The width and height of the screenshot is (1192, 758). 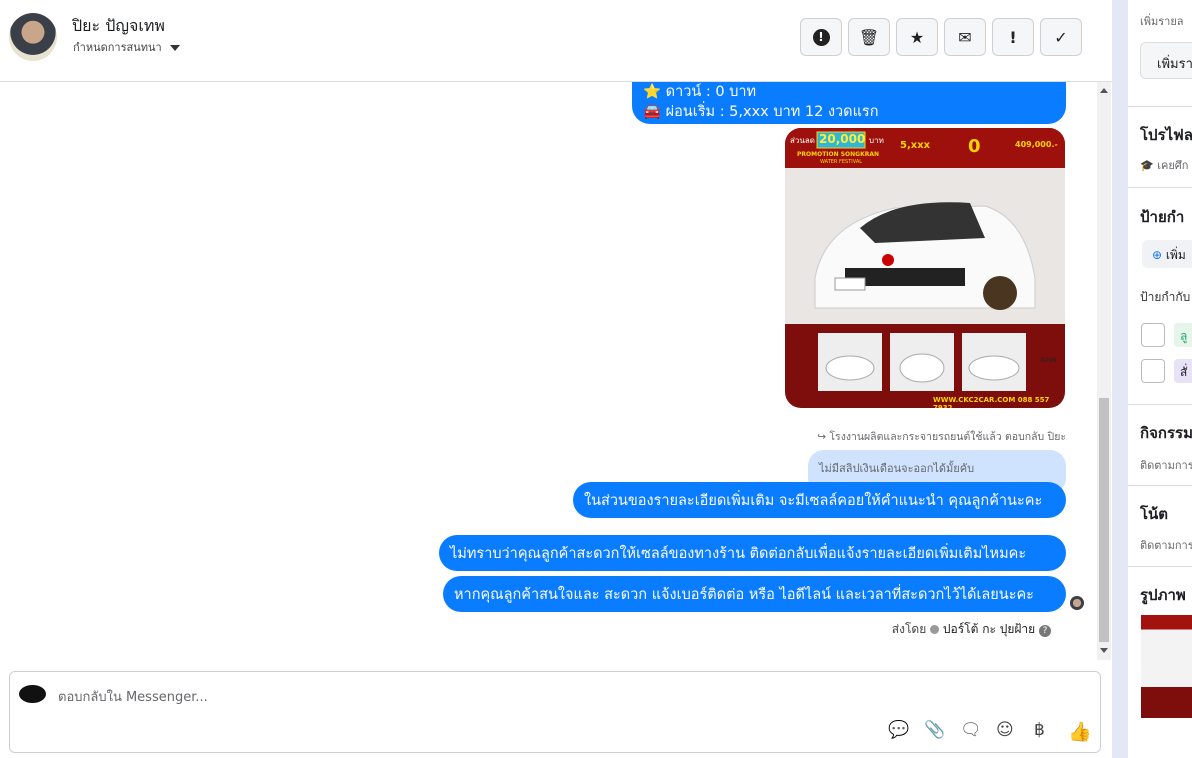 What do you see at coordinates (989, 629) in the screenshot?
I see `sender-name: ปอร์โต้ กะ ปุยฝ้าย` at bounding box center [989, 629].